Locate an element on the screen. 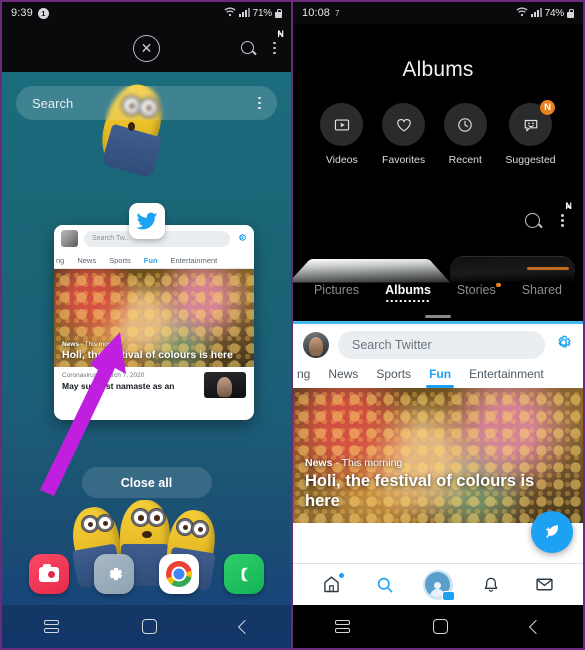  recents-search-bar: Search is located at coordinates (146, 103).